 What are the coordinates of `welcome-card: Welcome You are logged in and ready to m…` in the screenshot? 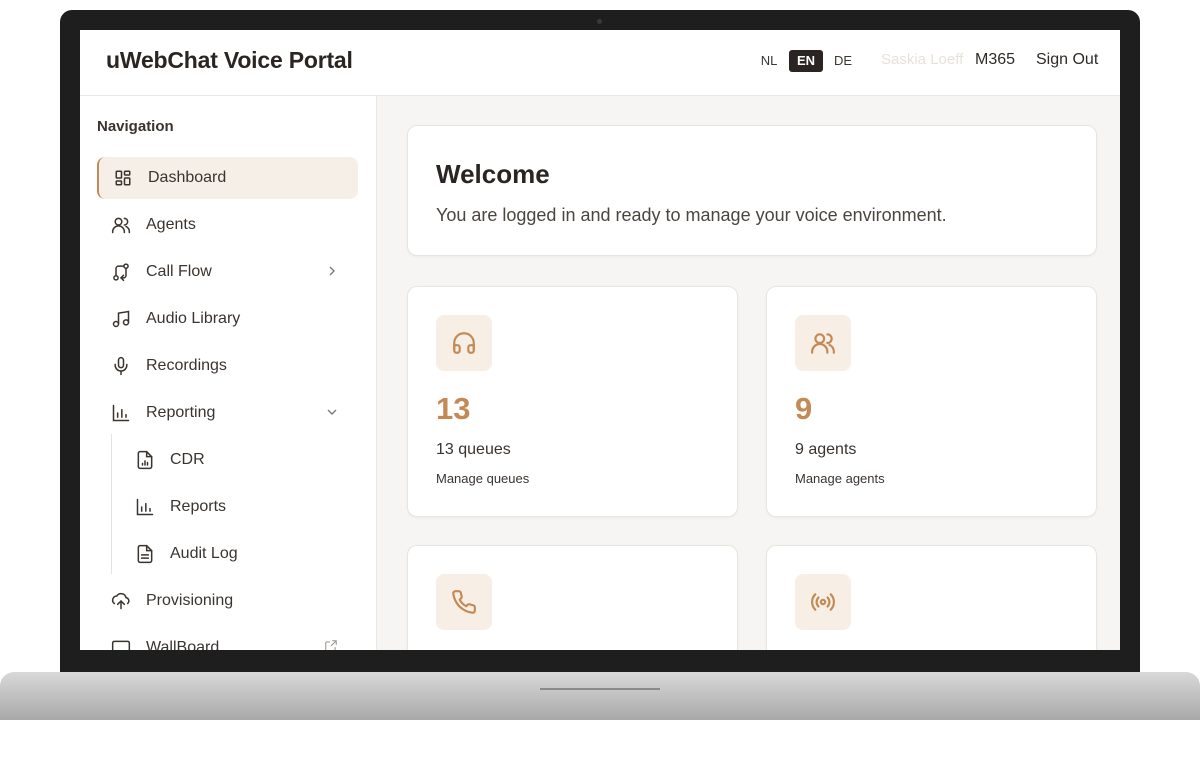 It's located at (752, 190).